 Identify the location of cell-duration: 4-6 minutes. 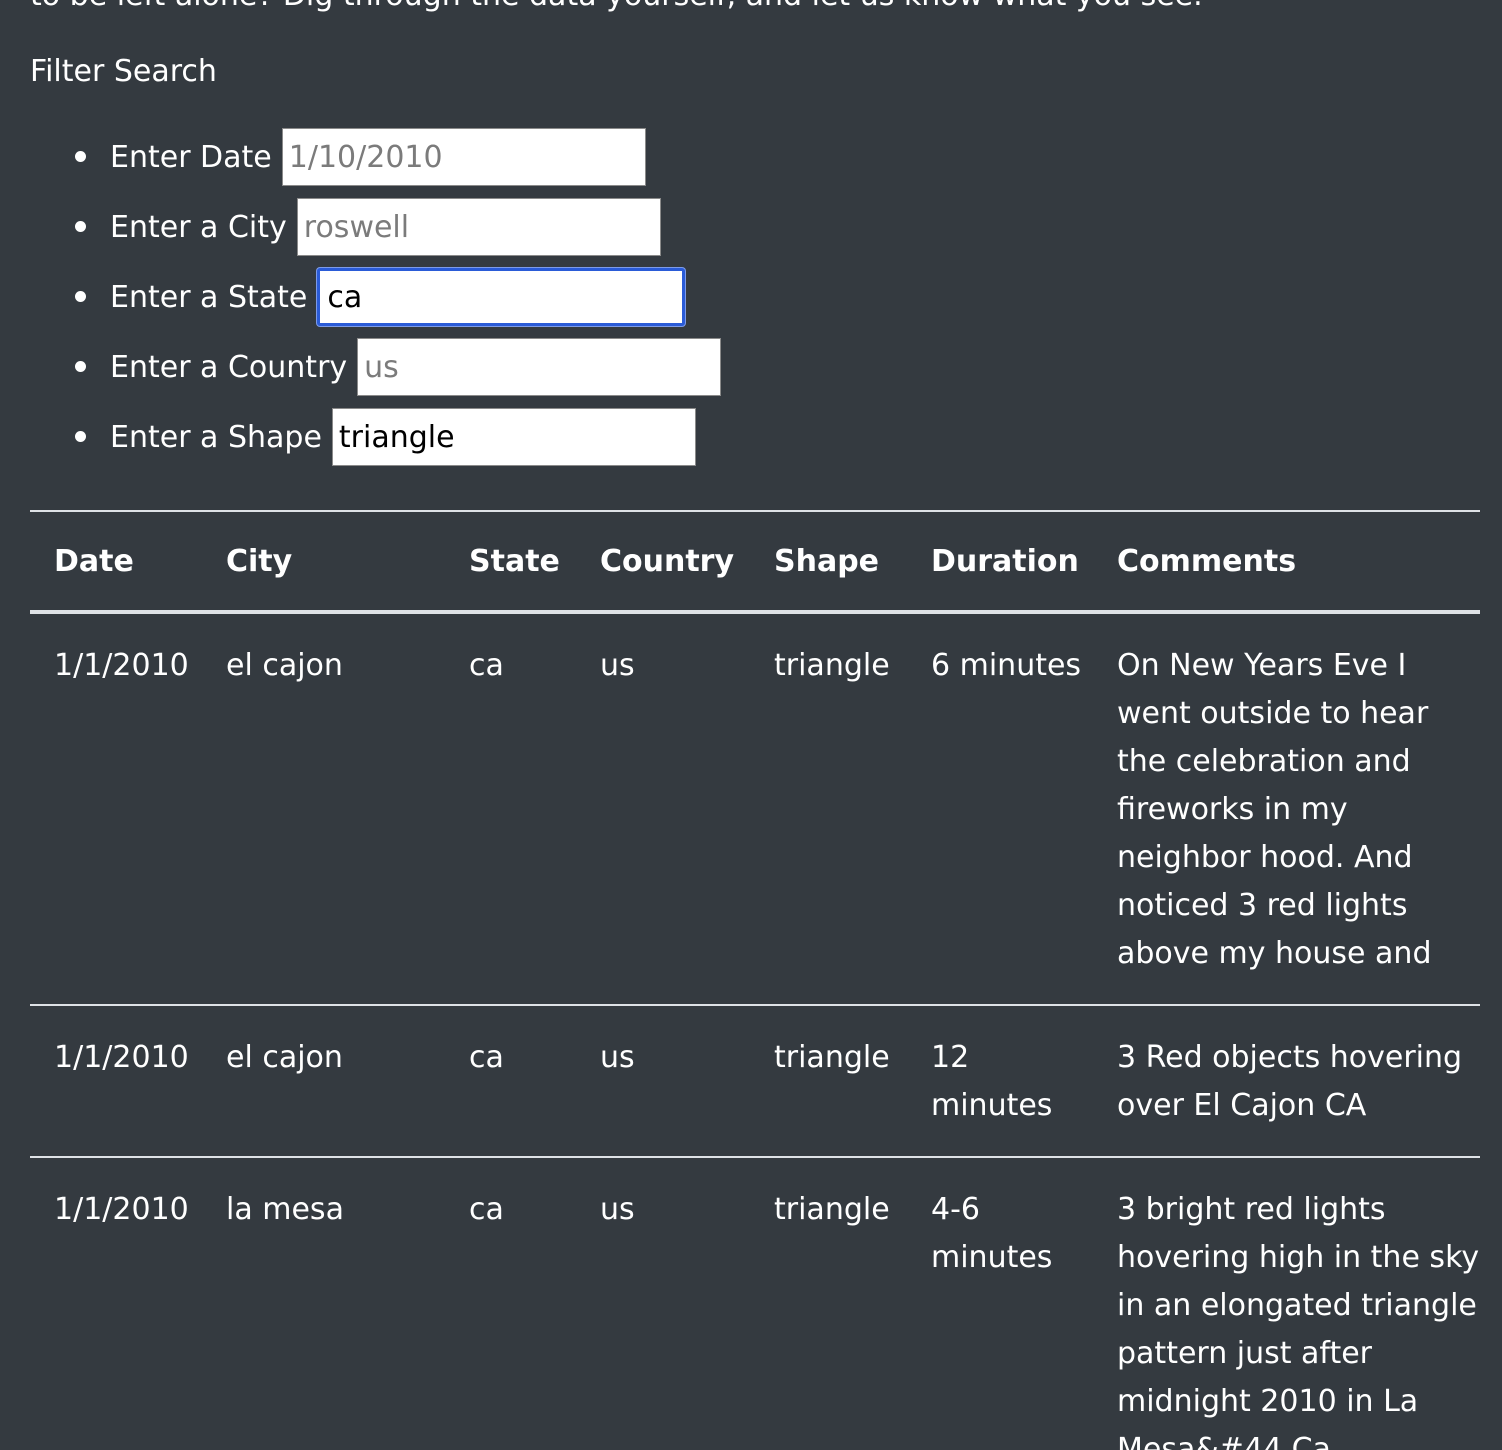
(1000, 1303).